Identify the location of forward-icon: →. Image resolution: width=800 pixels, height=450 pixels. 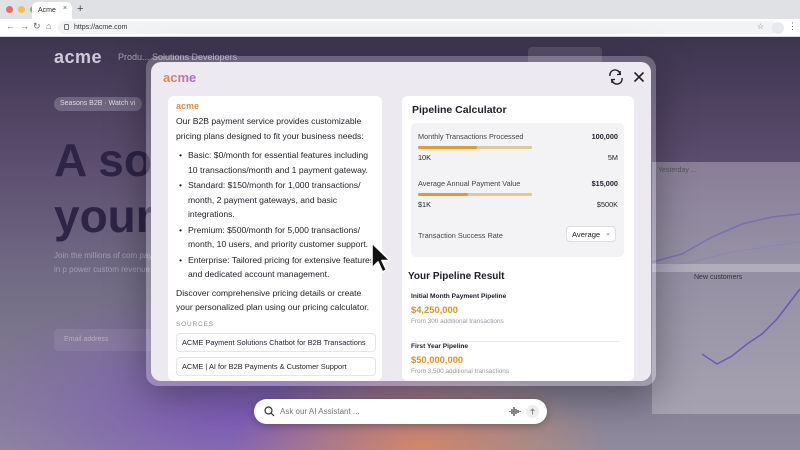
(24, 26).